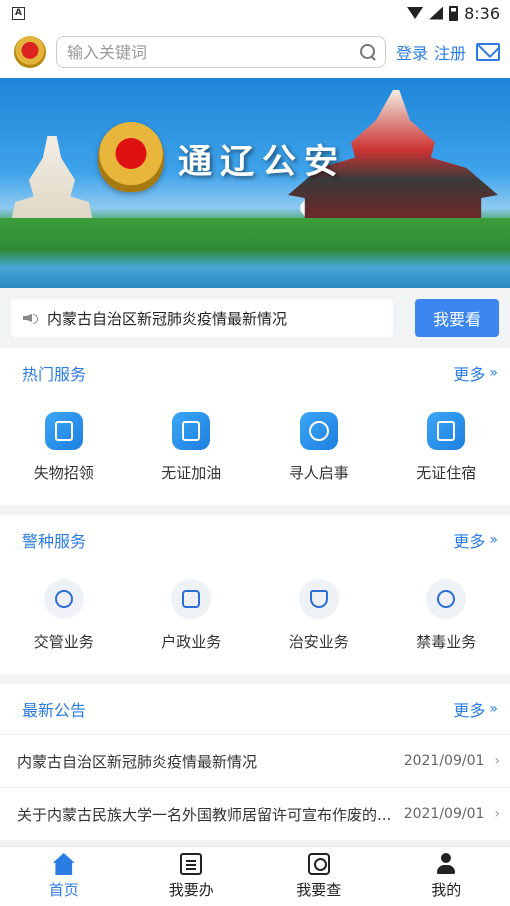 The width and height of the screenshot is (510, 906). I want to click on hotel-icon, so click(446, 431).